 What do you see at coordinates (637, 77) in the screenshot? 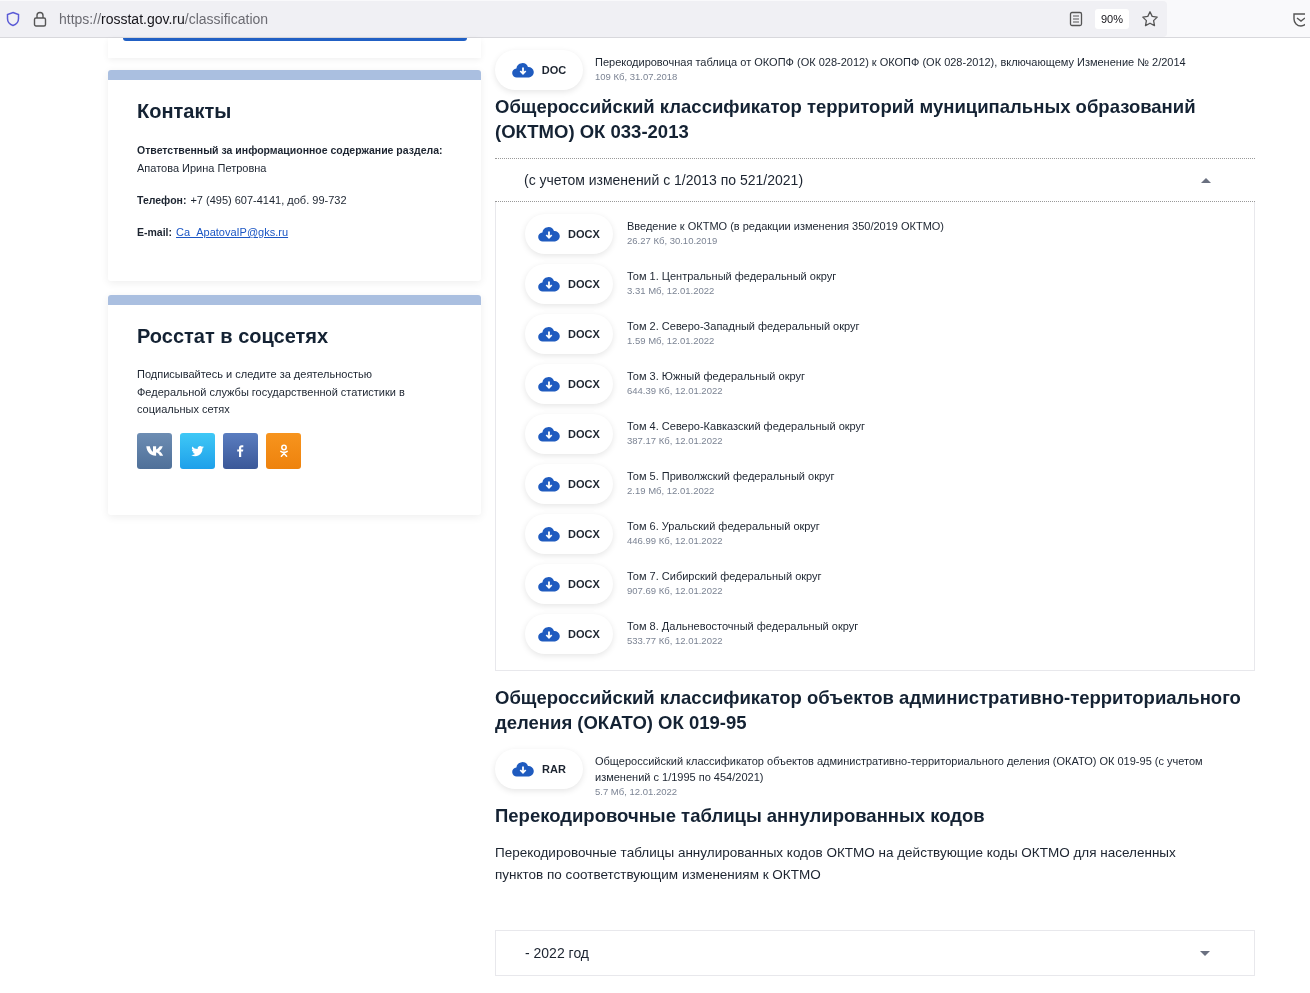
I see `file-meta: 109 Кб, 31.07.2018` at bounding box center [637, 77].